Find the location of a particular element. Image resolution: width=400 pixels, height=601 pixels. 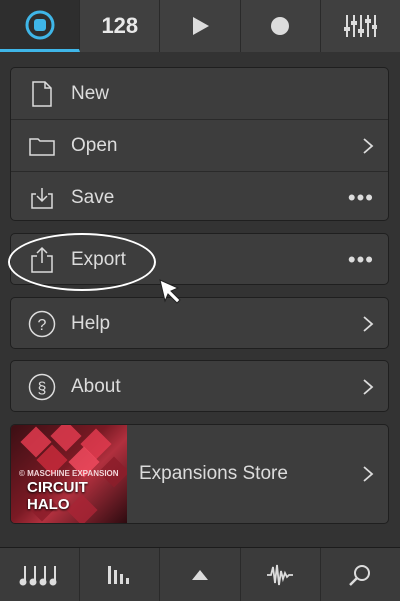

help-group: ? Help is located at coordinates (199, 323).